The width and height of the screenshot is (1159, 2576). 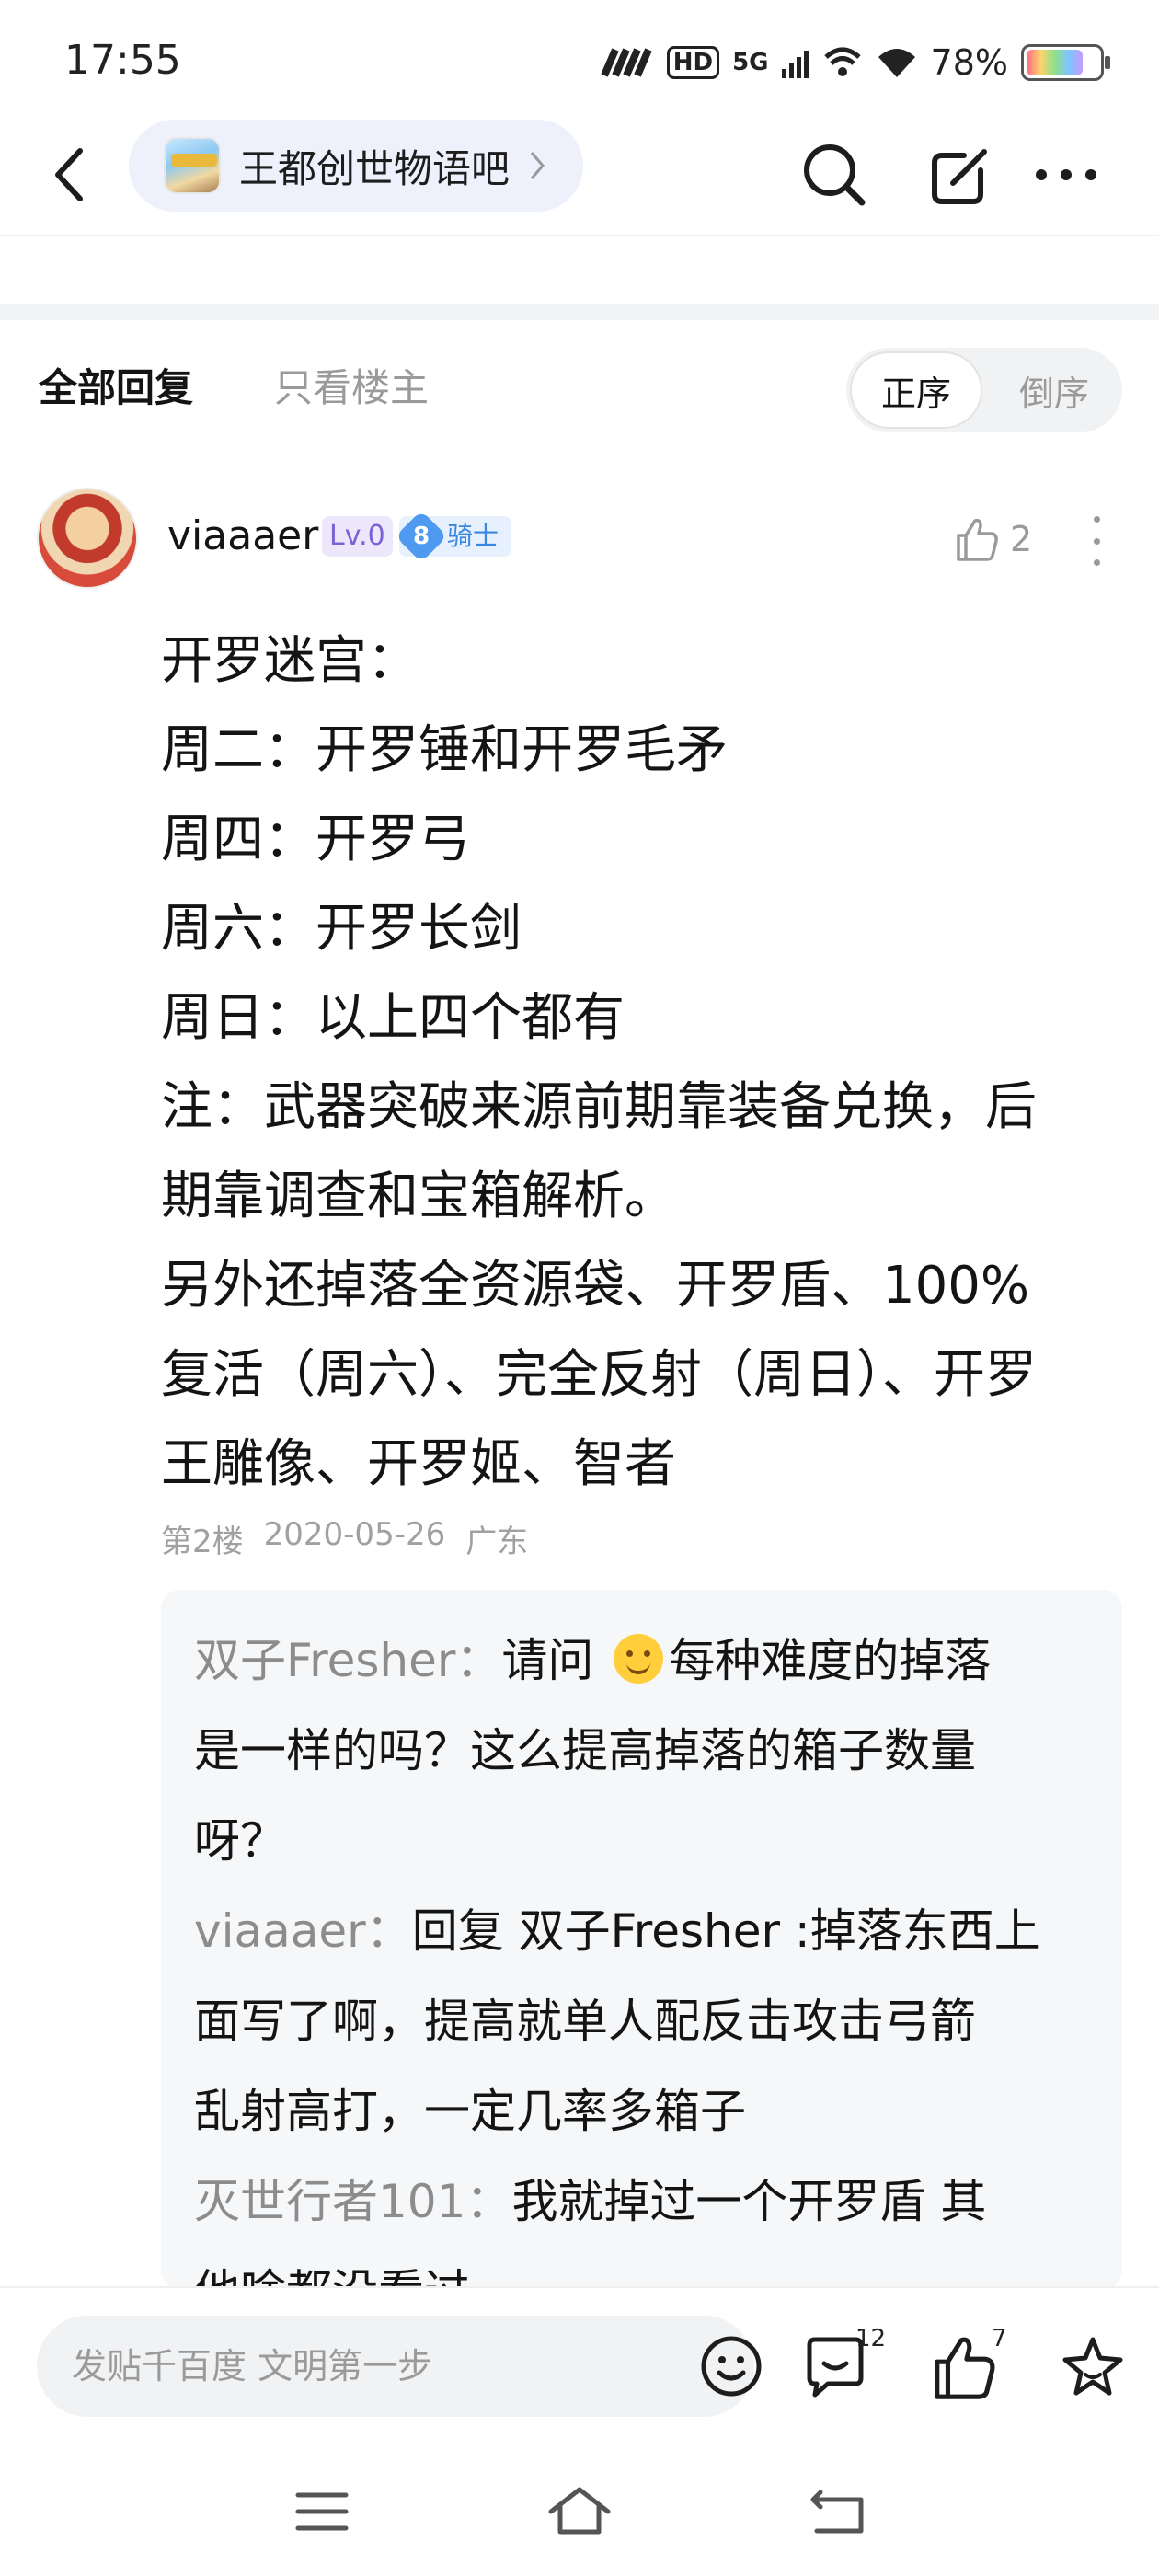 What do you see at coordinates (731, 2366) in the screenshot?
I see `emoji-picker-icon` at bounding box center [731, 2366].